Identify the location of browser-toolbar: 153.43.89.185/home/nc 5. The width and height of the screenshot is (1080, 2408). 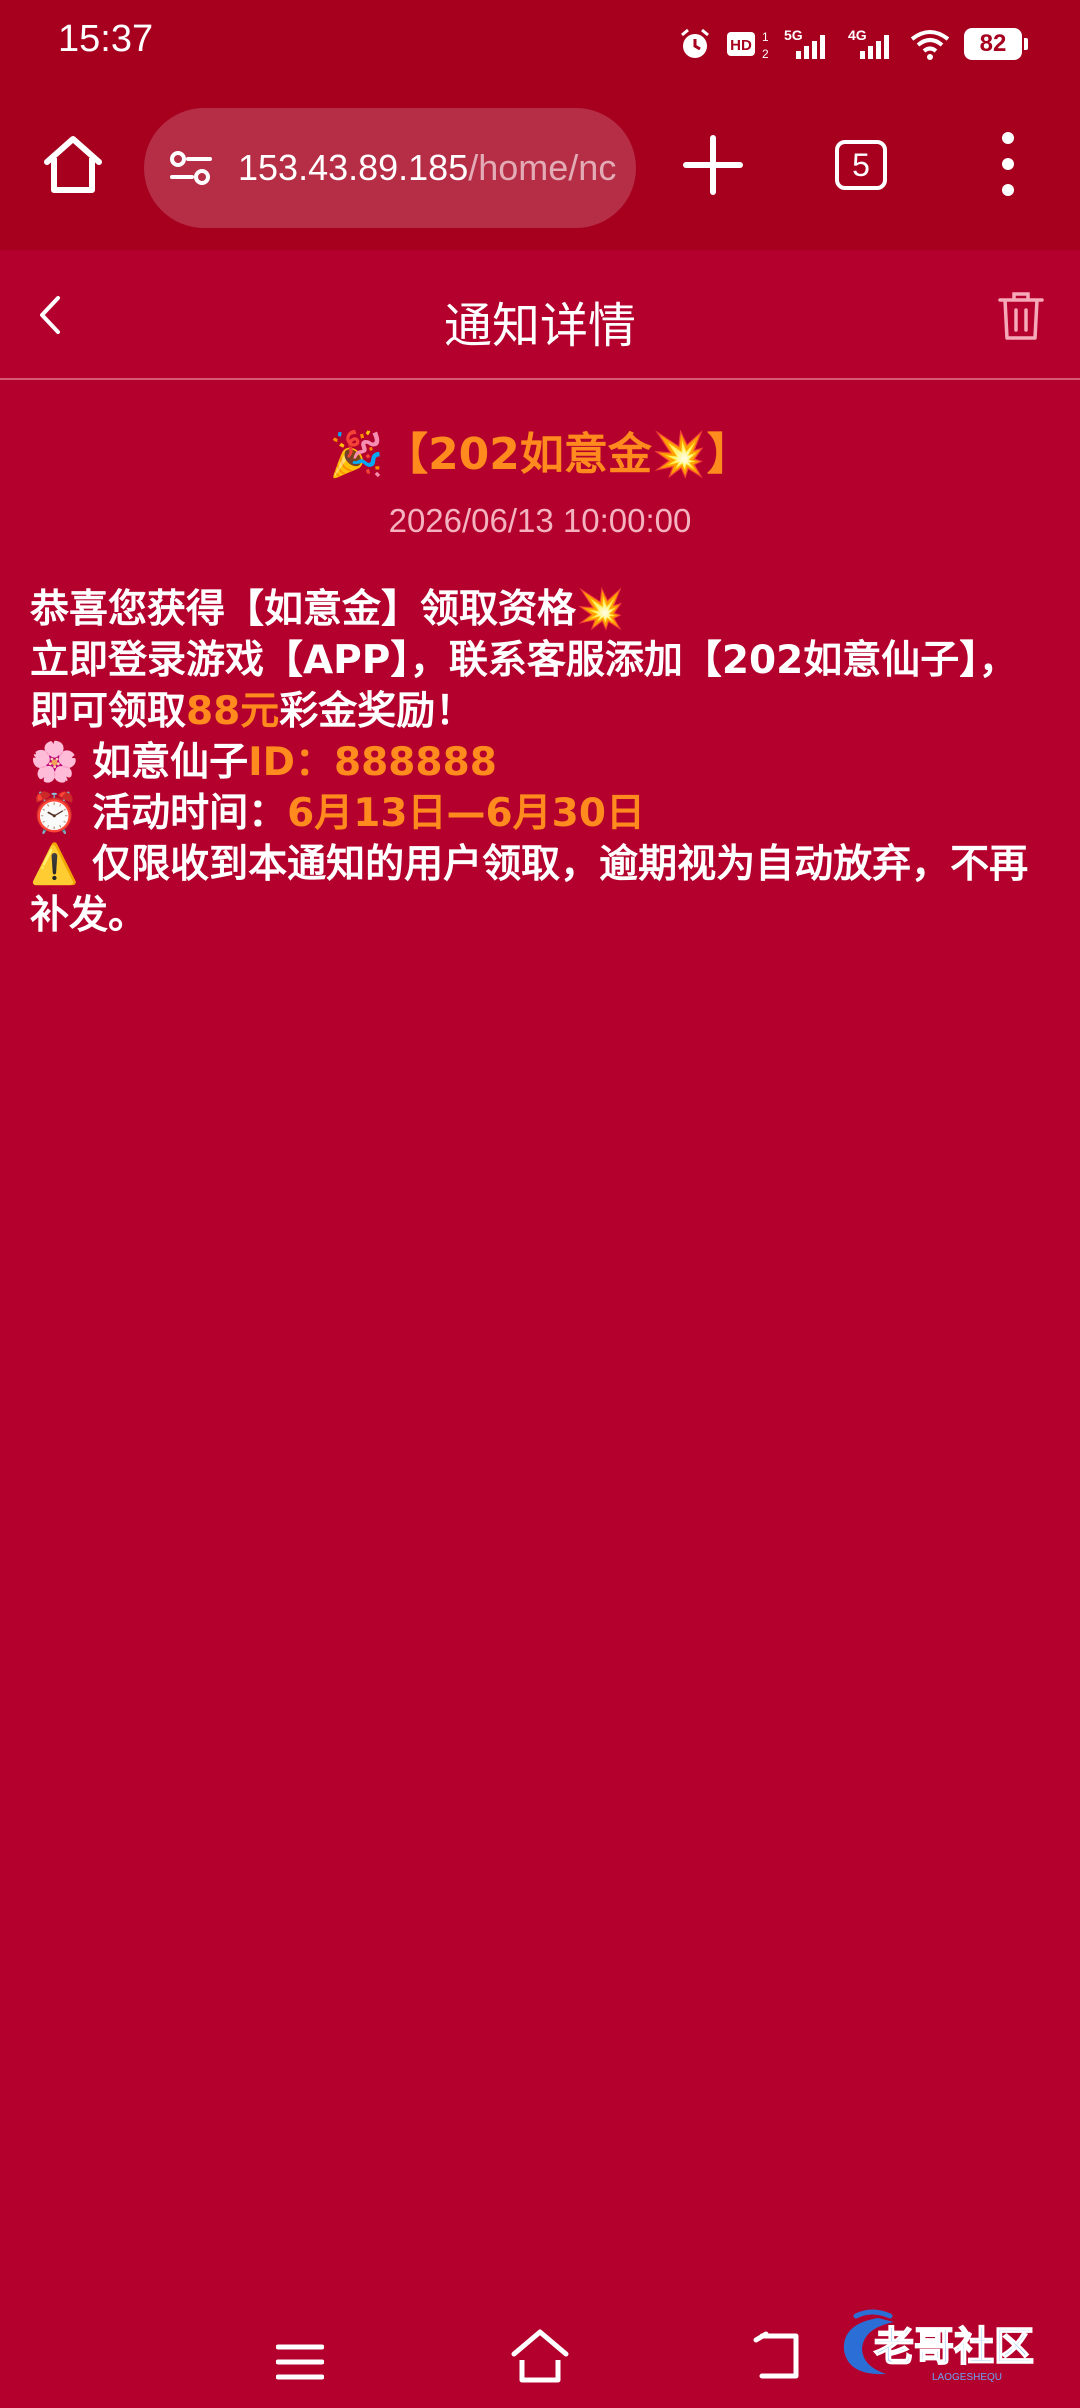
(540, 169).